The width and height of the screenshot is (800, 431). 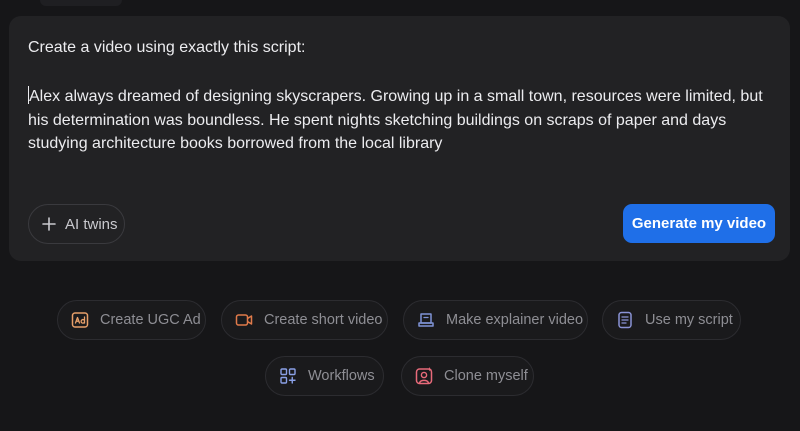 I want to click on workflows-chip: Workflows, so click(x=324, y=376).